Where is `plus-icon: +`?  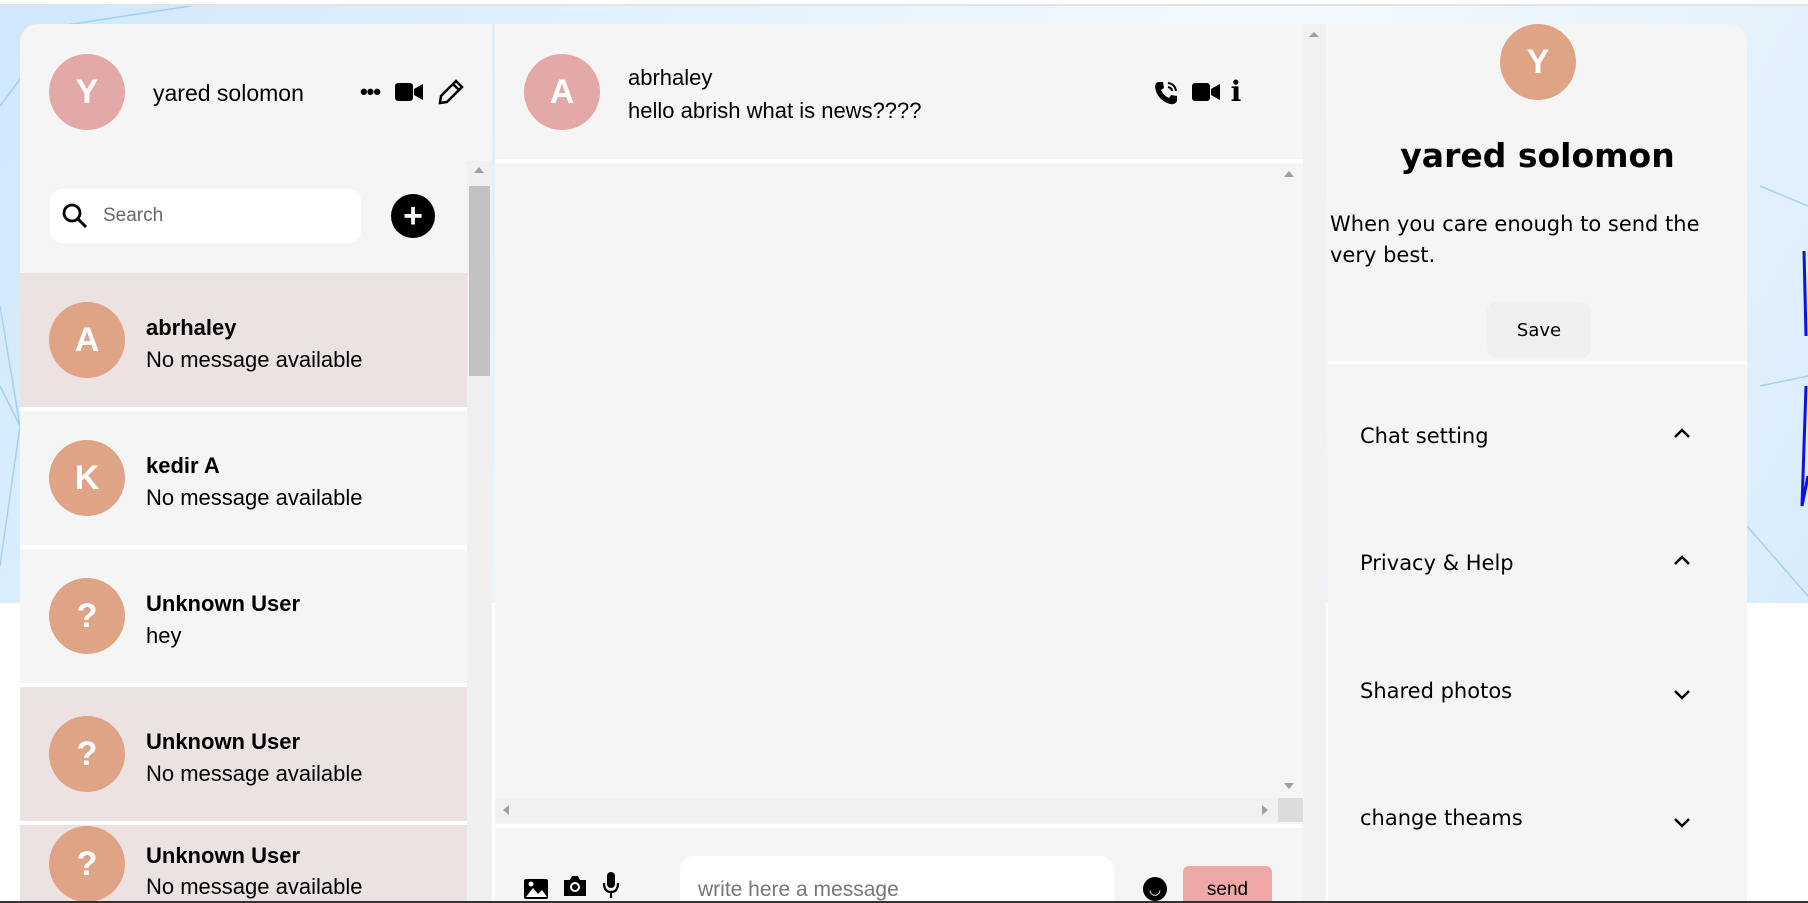 plus-icon: + is located at coordinates (413, 215).